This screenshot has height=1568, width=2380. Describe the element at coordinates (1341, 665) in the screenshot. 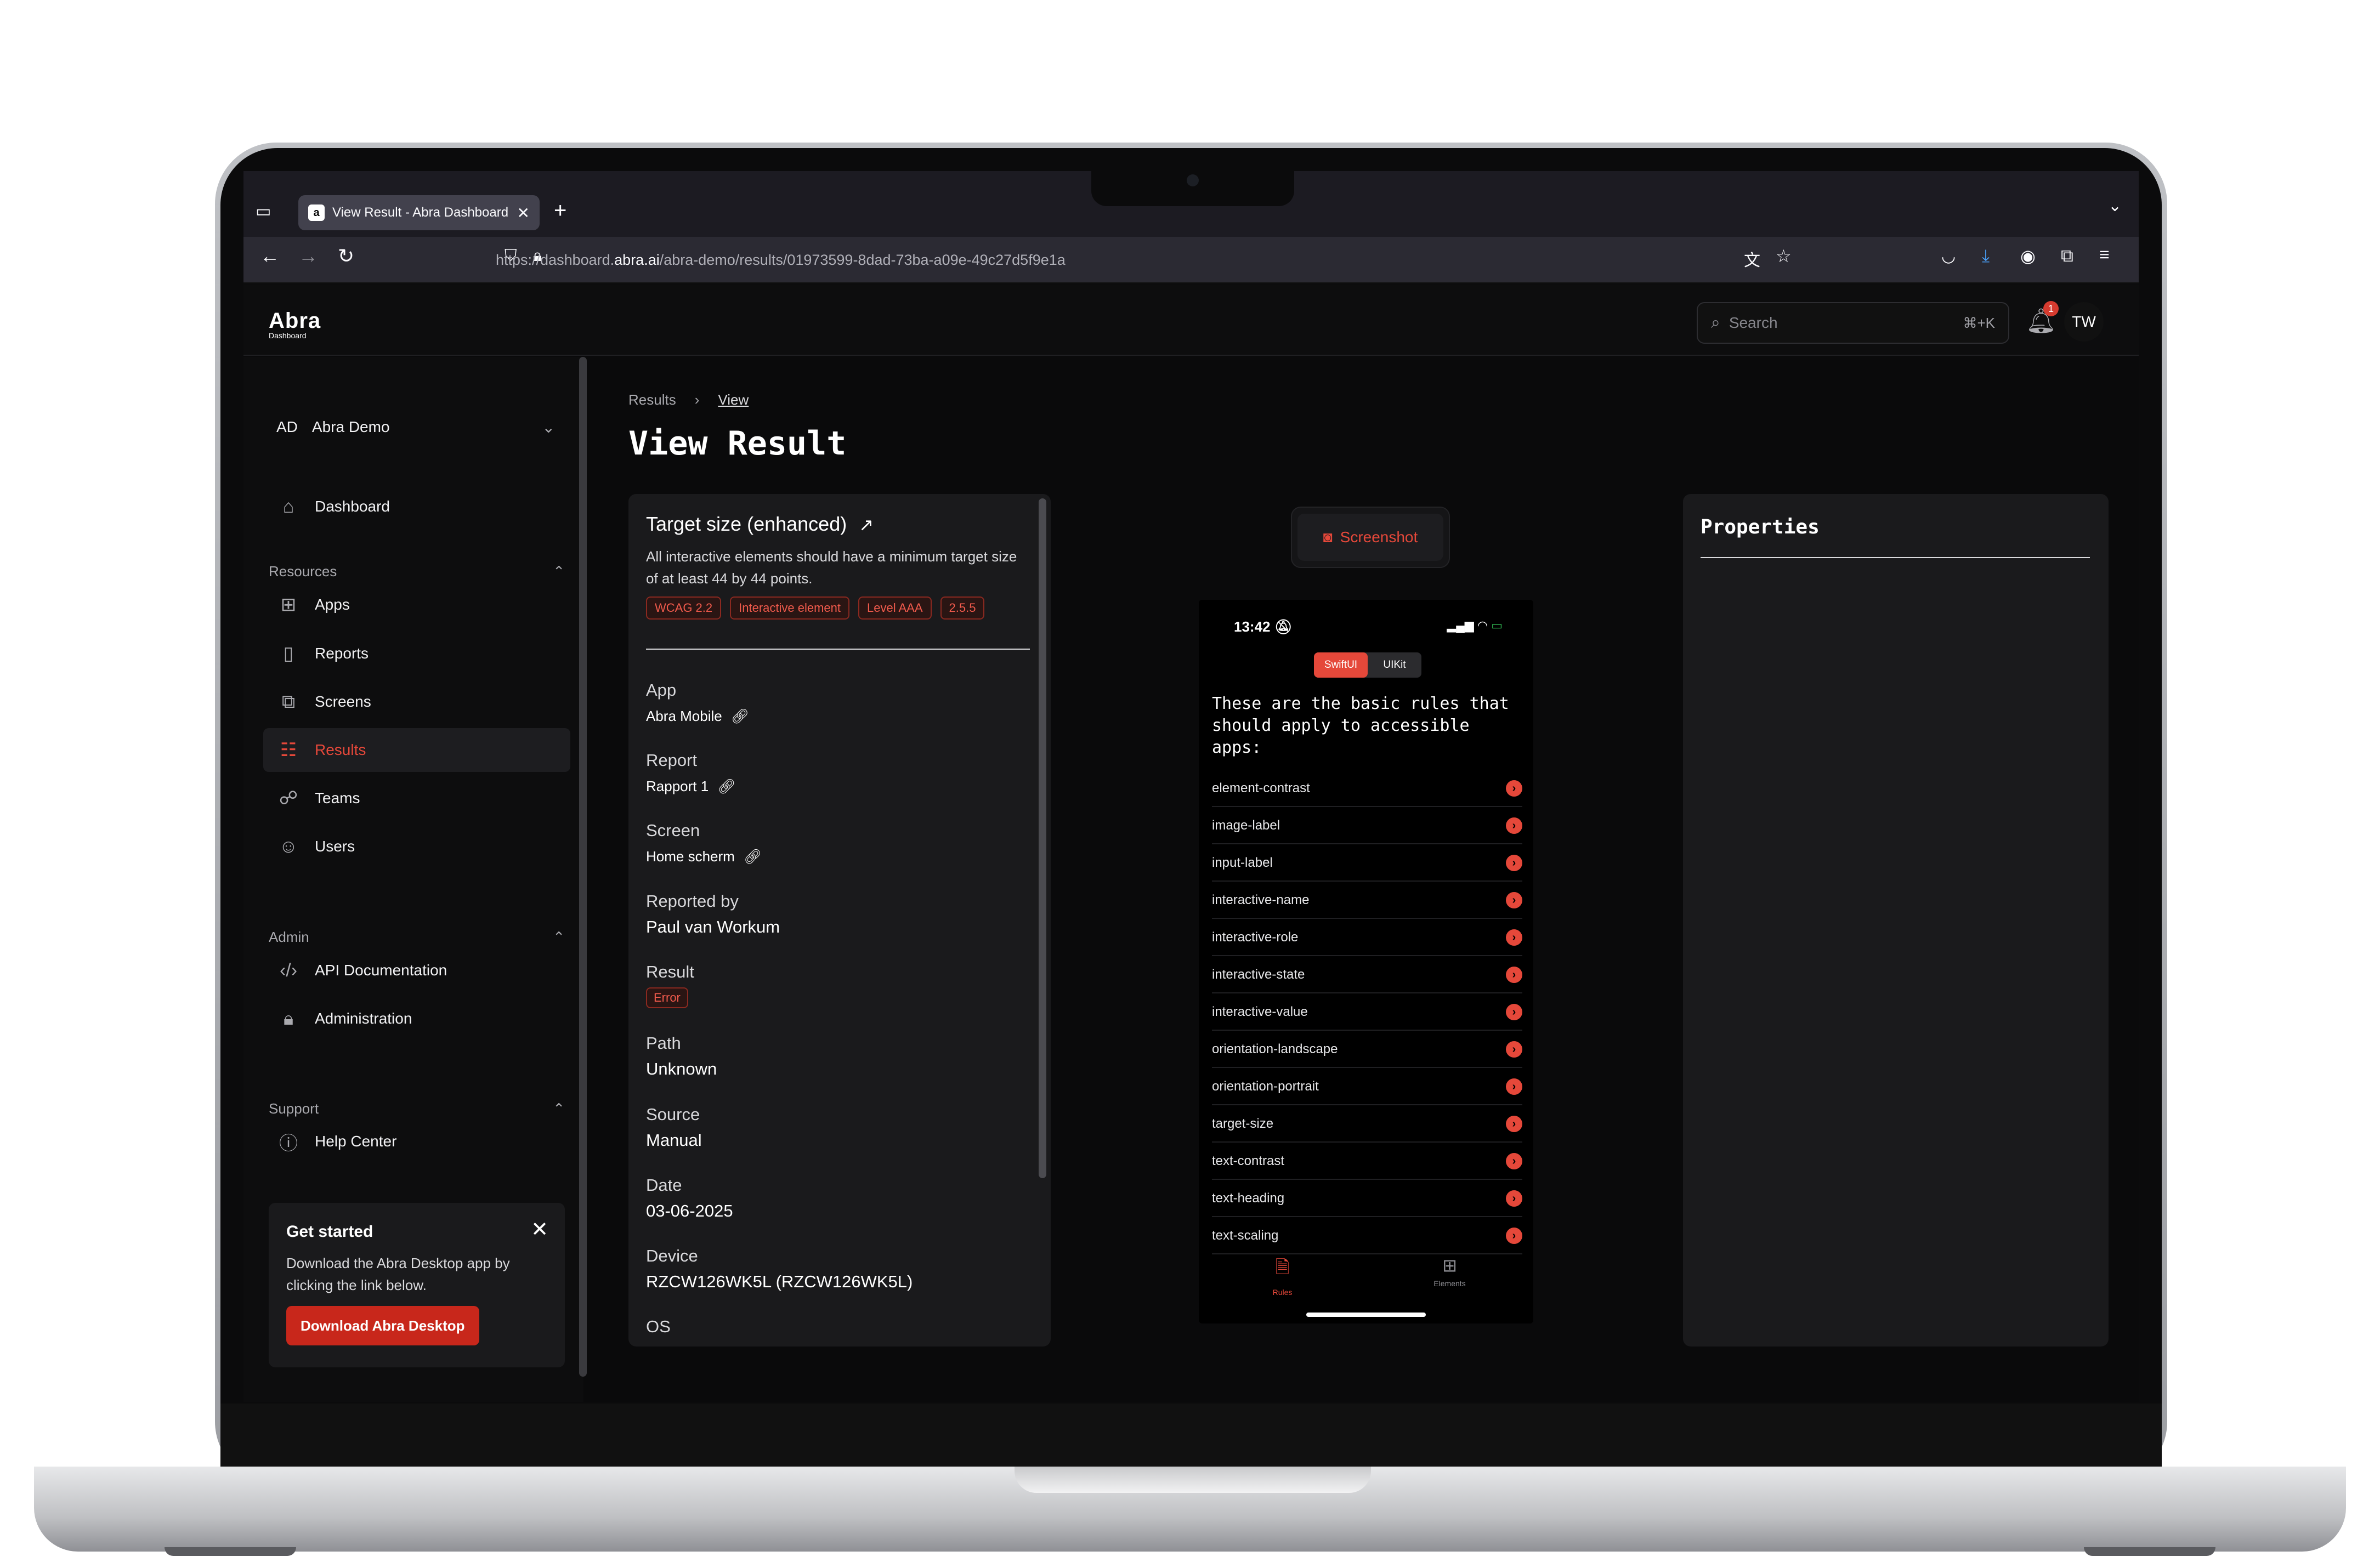

I see `segment-swiftui: SwiftUI` at that location.